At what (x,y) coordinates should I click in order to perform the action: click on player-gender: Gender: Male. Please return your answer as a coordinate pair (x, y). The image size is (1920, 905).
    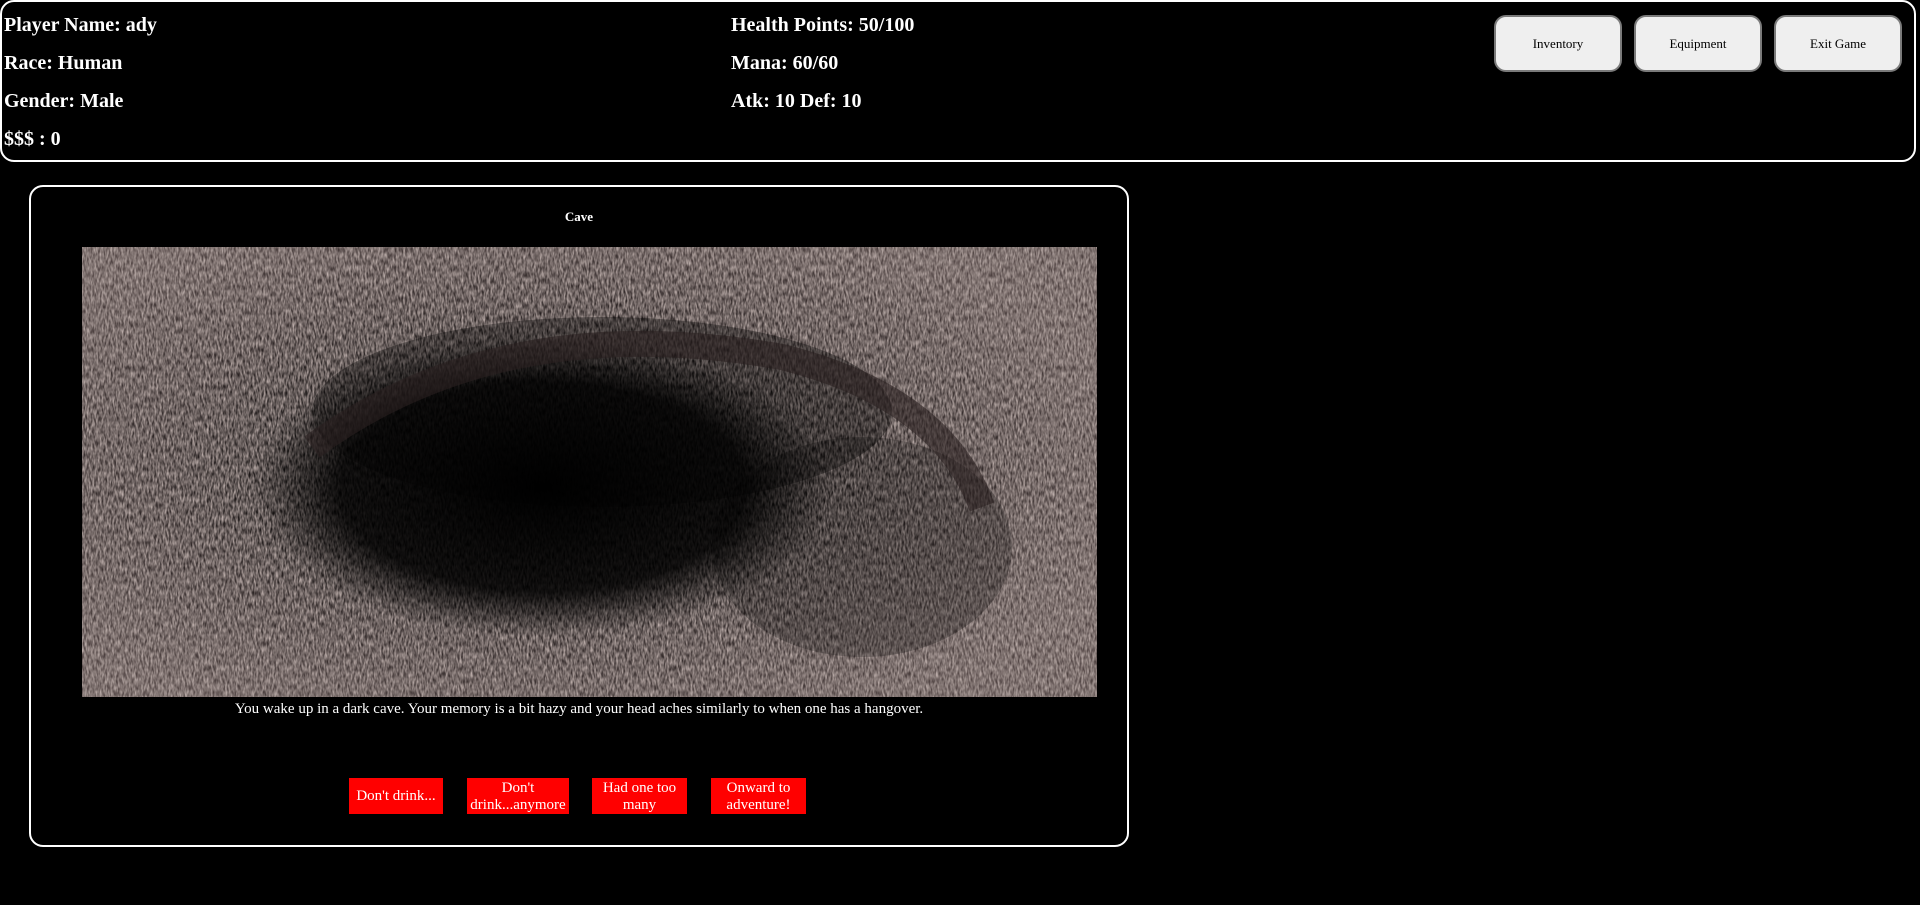
    Looking at the image, I should click on (64, 101).